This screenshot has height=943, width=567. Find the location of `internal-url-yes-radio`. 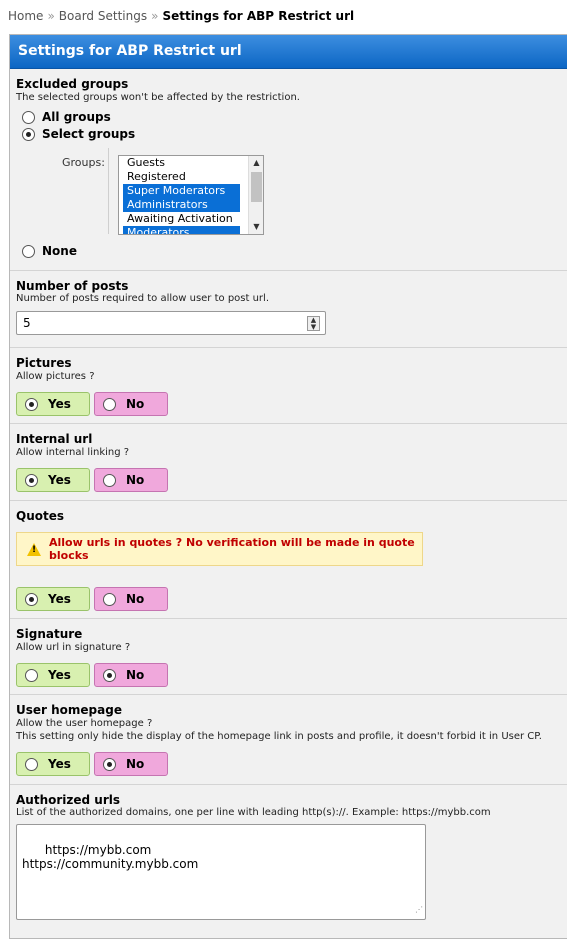

internal-url-yes-radio is located at coordinates (31, 480).